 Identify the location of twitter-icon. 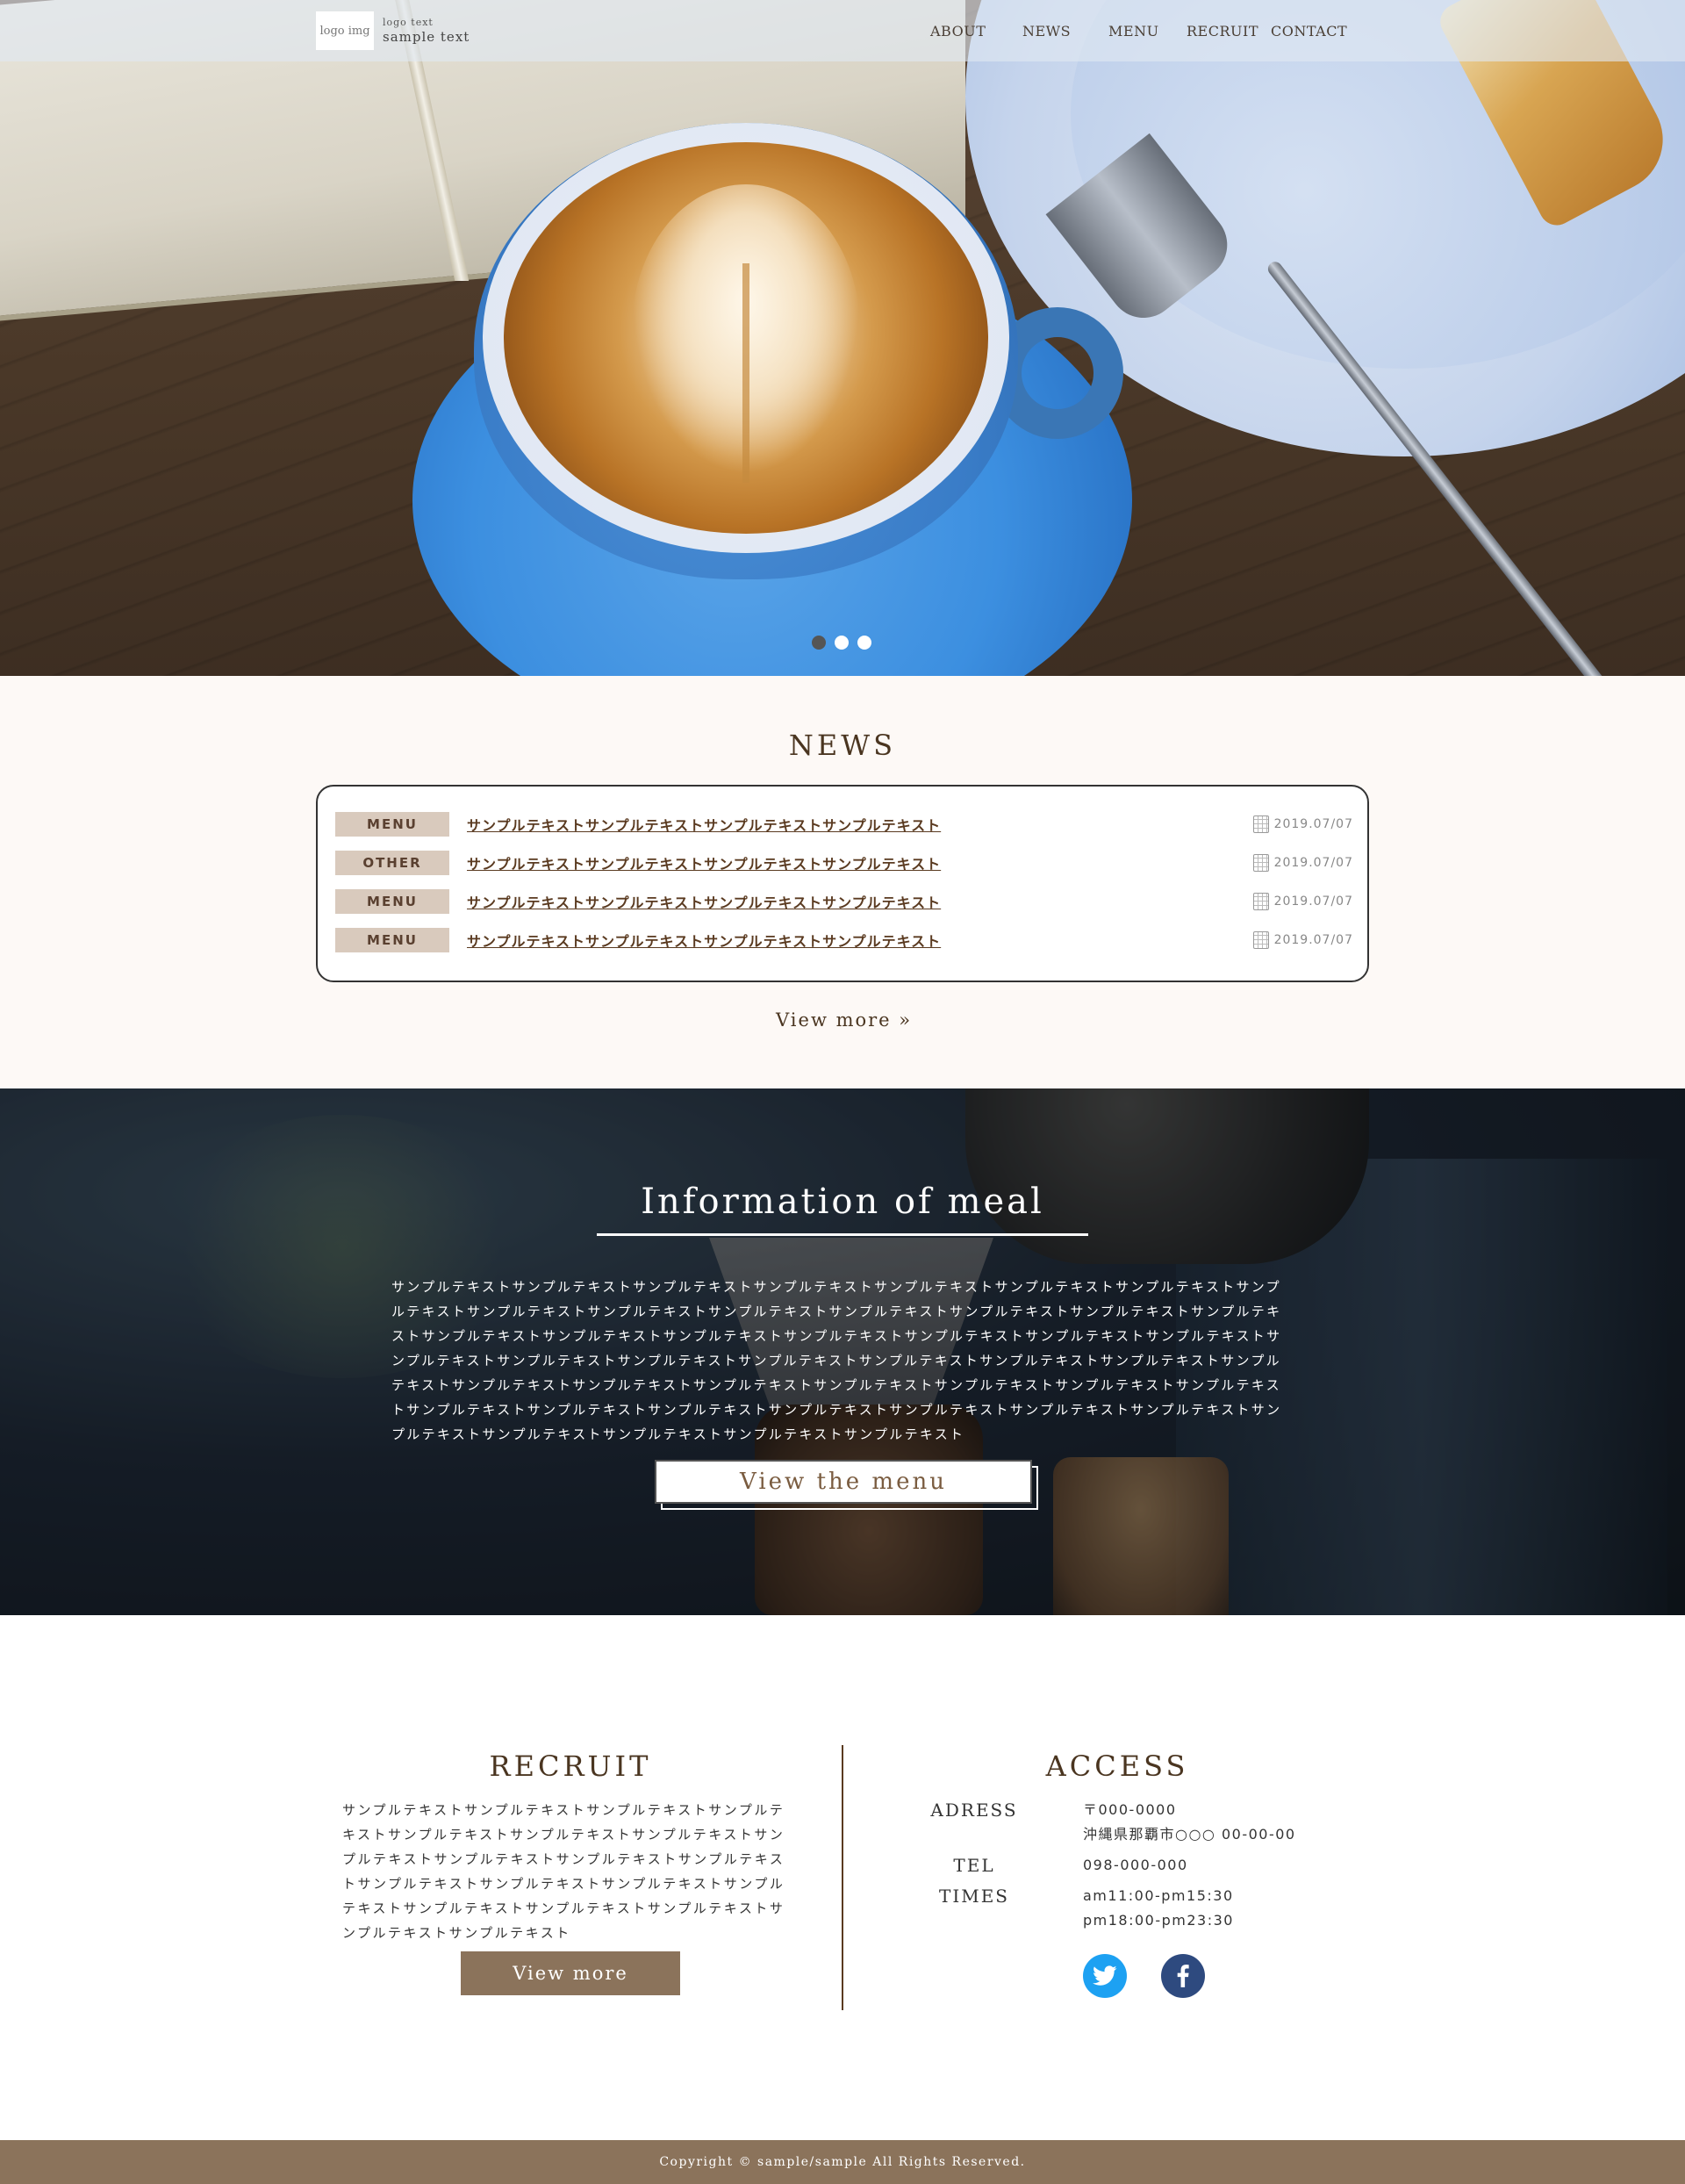
(1105, 1976).